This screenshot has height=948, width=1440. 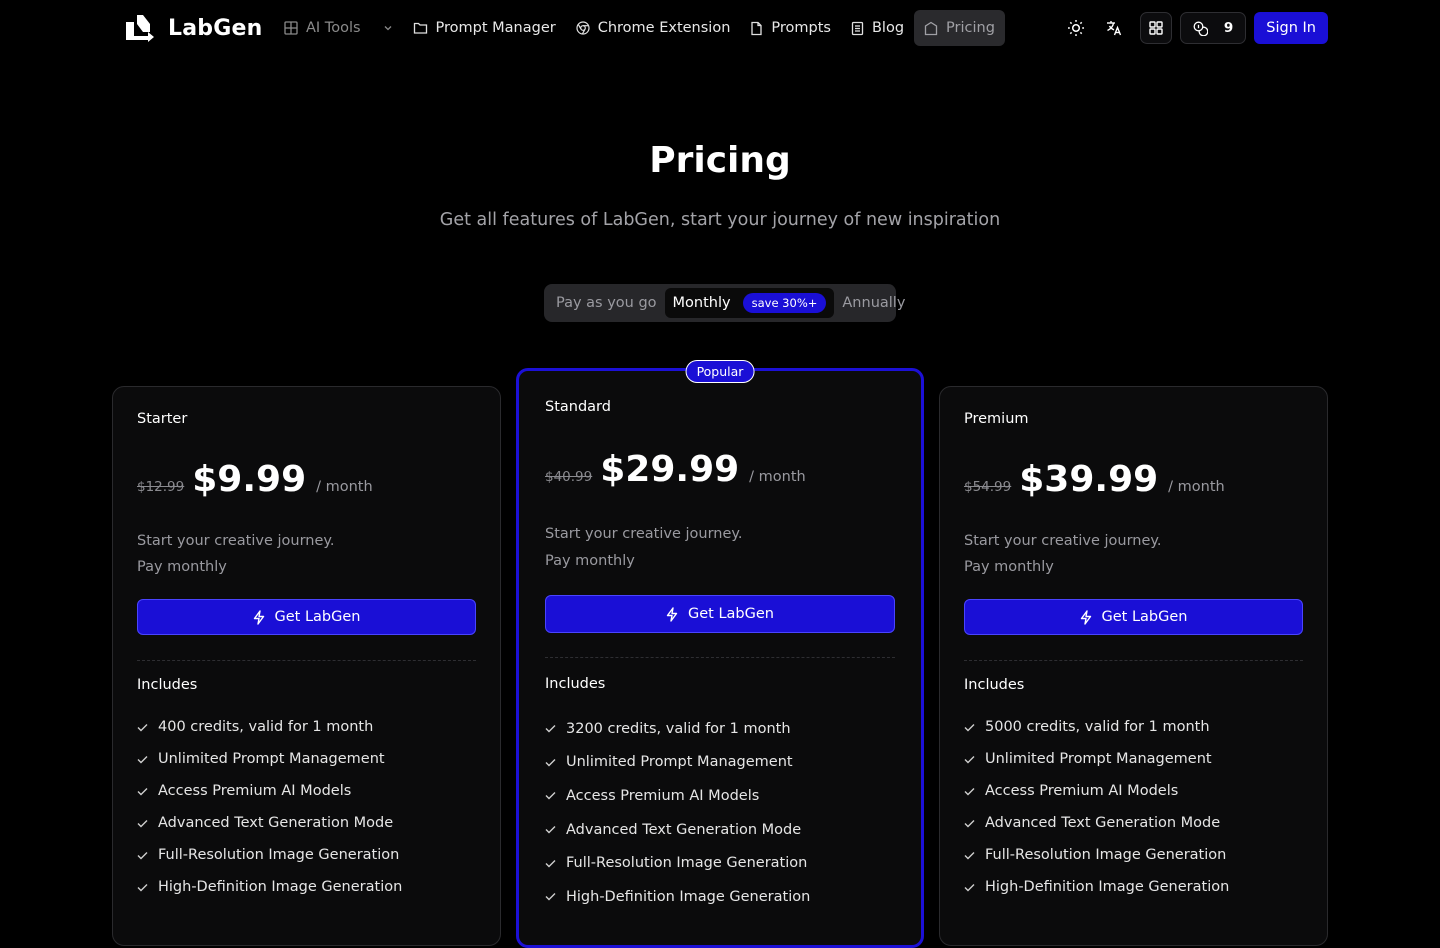 I want to click on apps-button, so click(x=1155, y=28).